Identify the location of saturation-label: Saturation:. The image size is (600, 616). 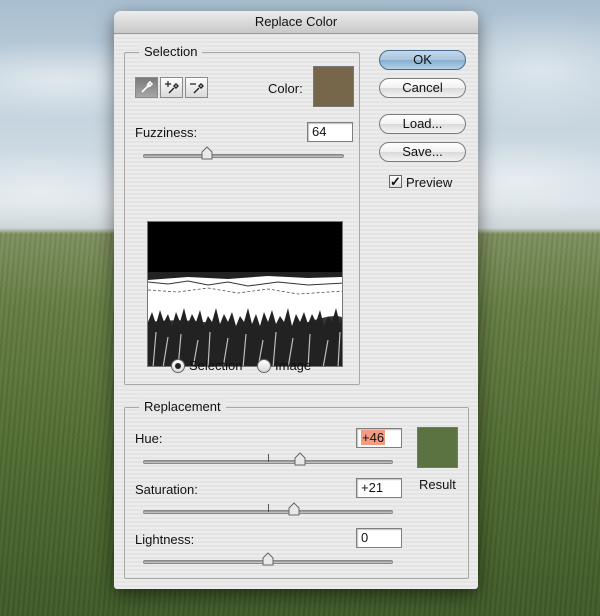
(166, 489).